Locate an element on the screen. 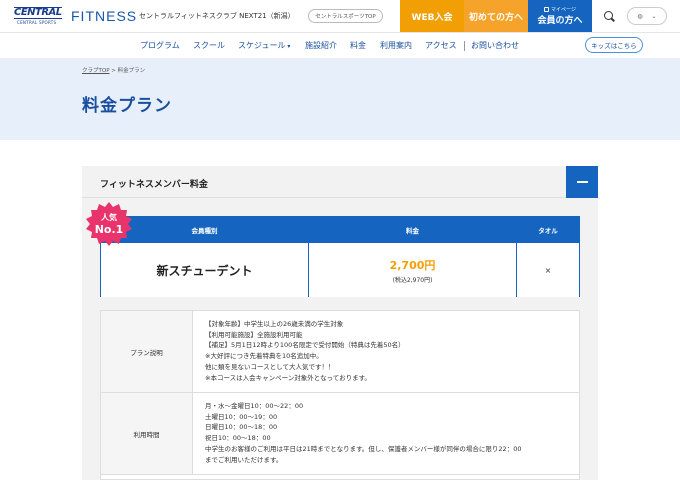  plan-price-tax: (税込2,970円) is located at coordinates (412, 280).